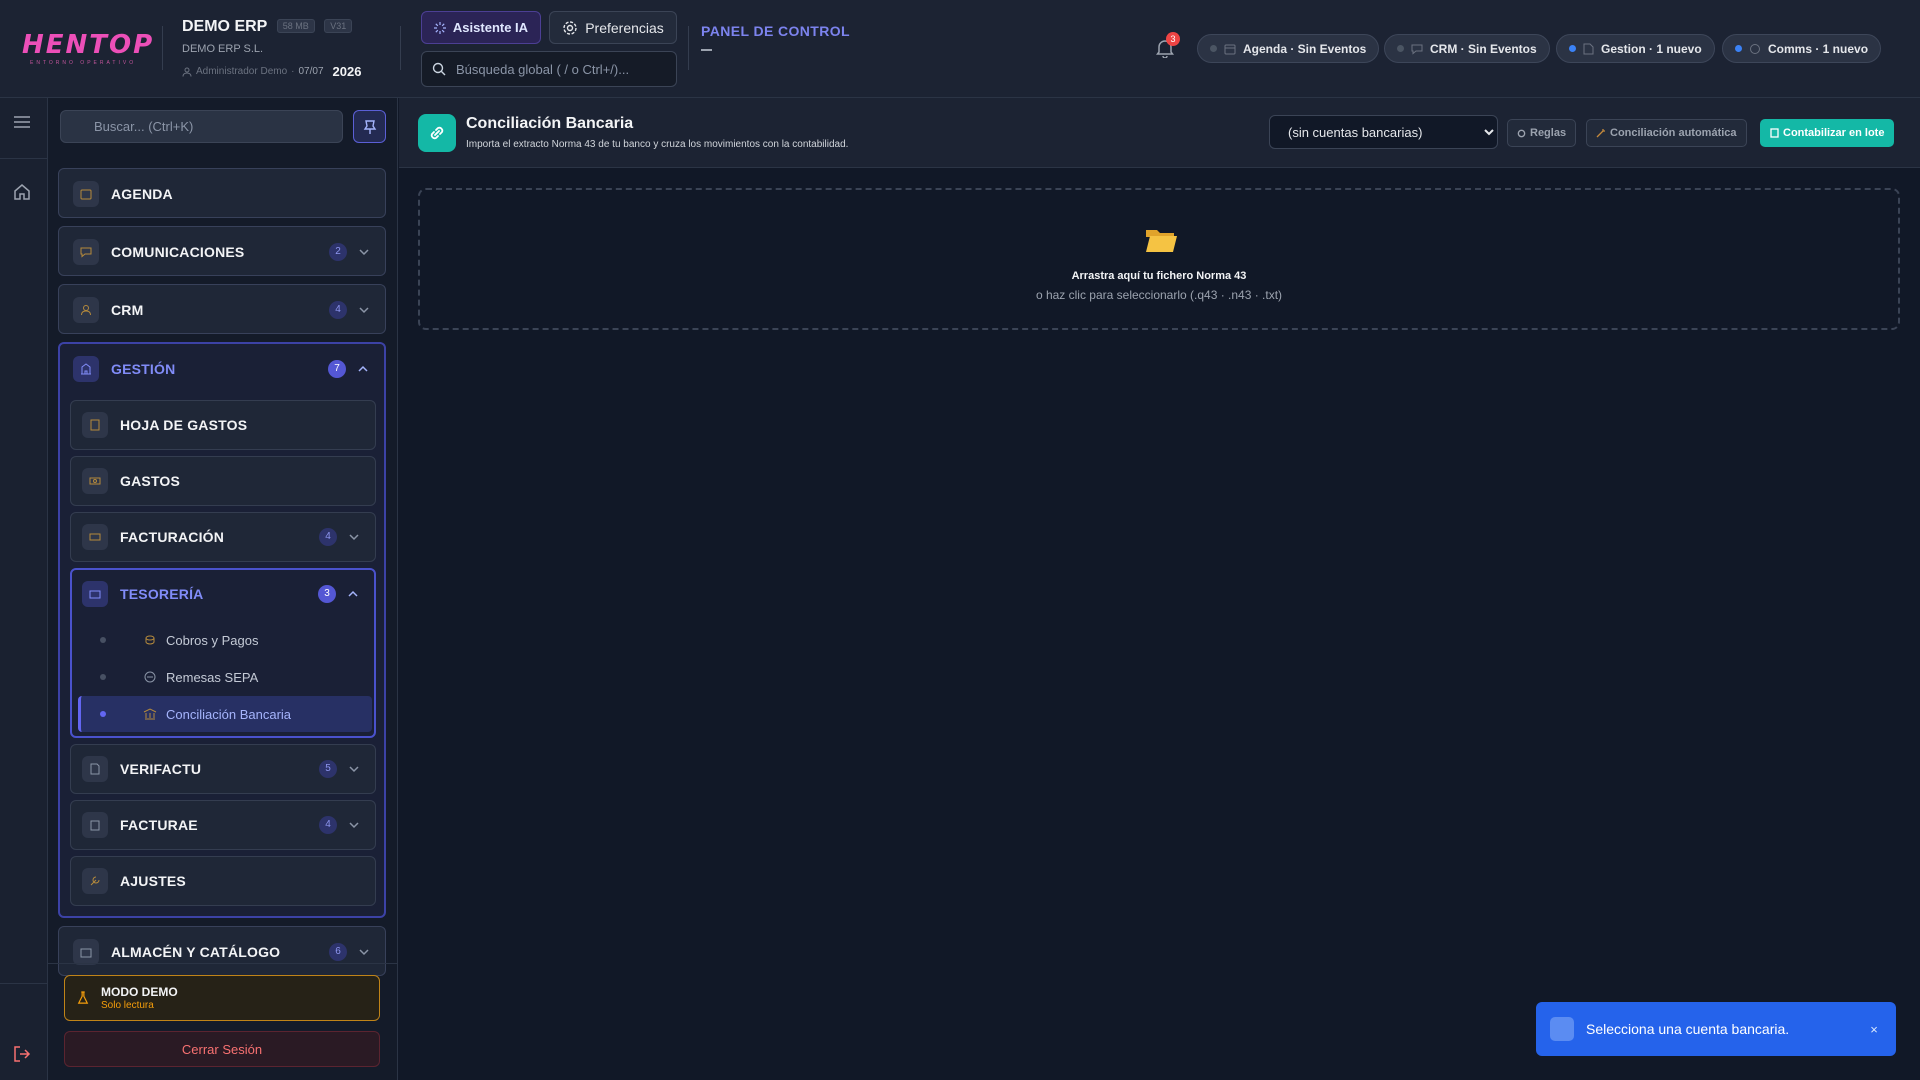 This screenshot has height=1080, width=1920. I want to click on group-label: ALMACÉN Y CATÁLOGO, so click(196, 952).